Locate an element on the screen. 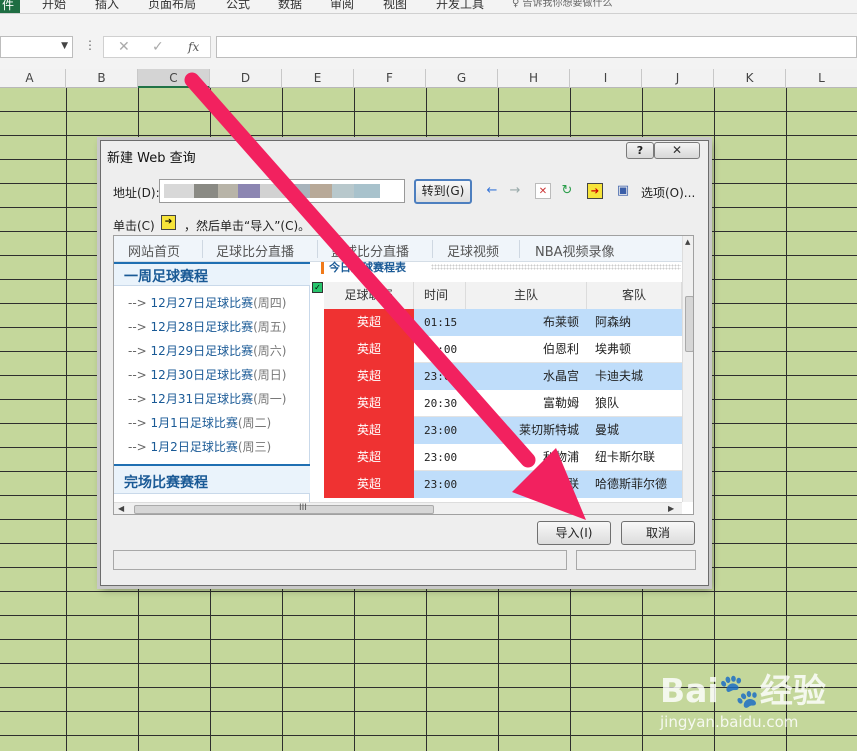 The width and height of the screenshot is (857, 751). column-header-e: E is located at coordinates (318, 78).